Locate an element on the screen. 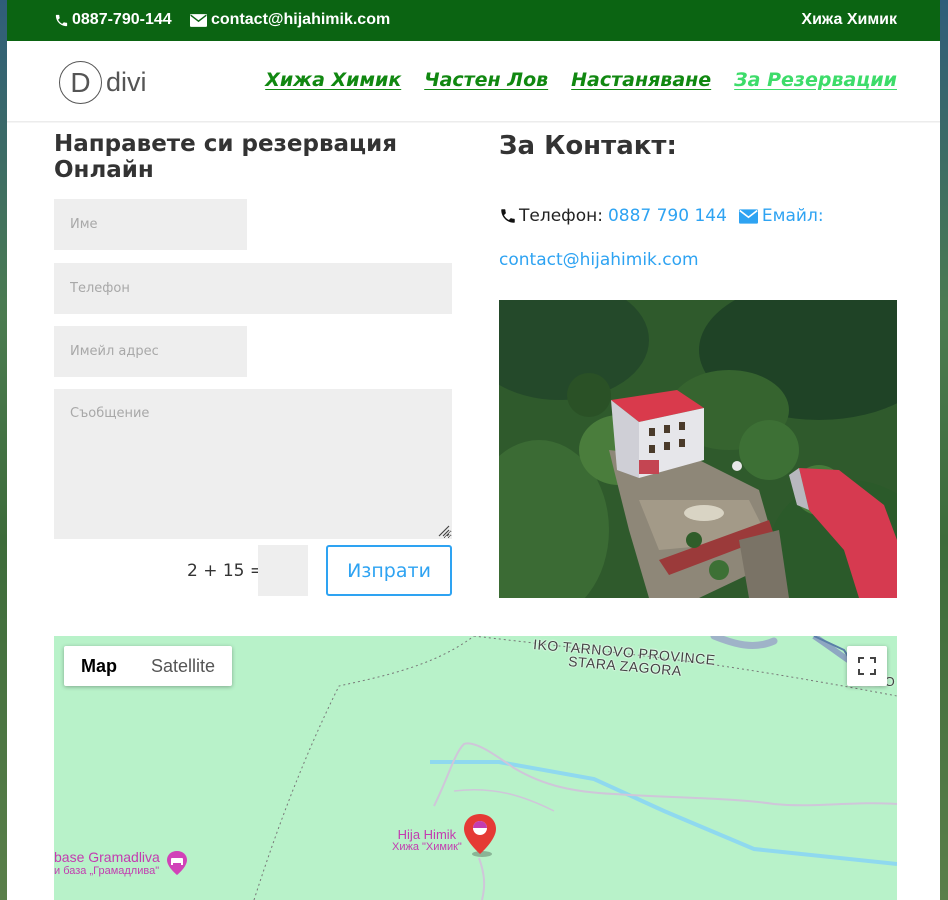 This screenshot has width=948, height=900. nav-item-za-rezervatsii: За Резервации is located at coordinates (815, 80).